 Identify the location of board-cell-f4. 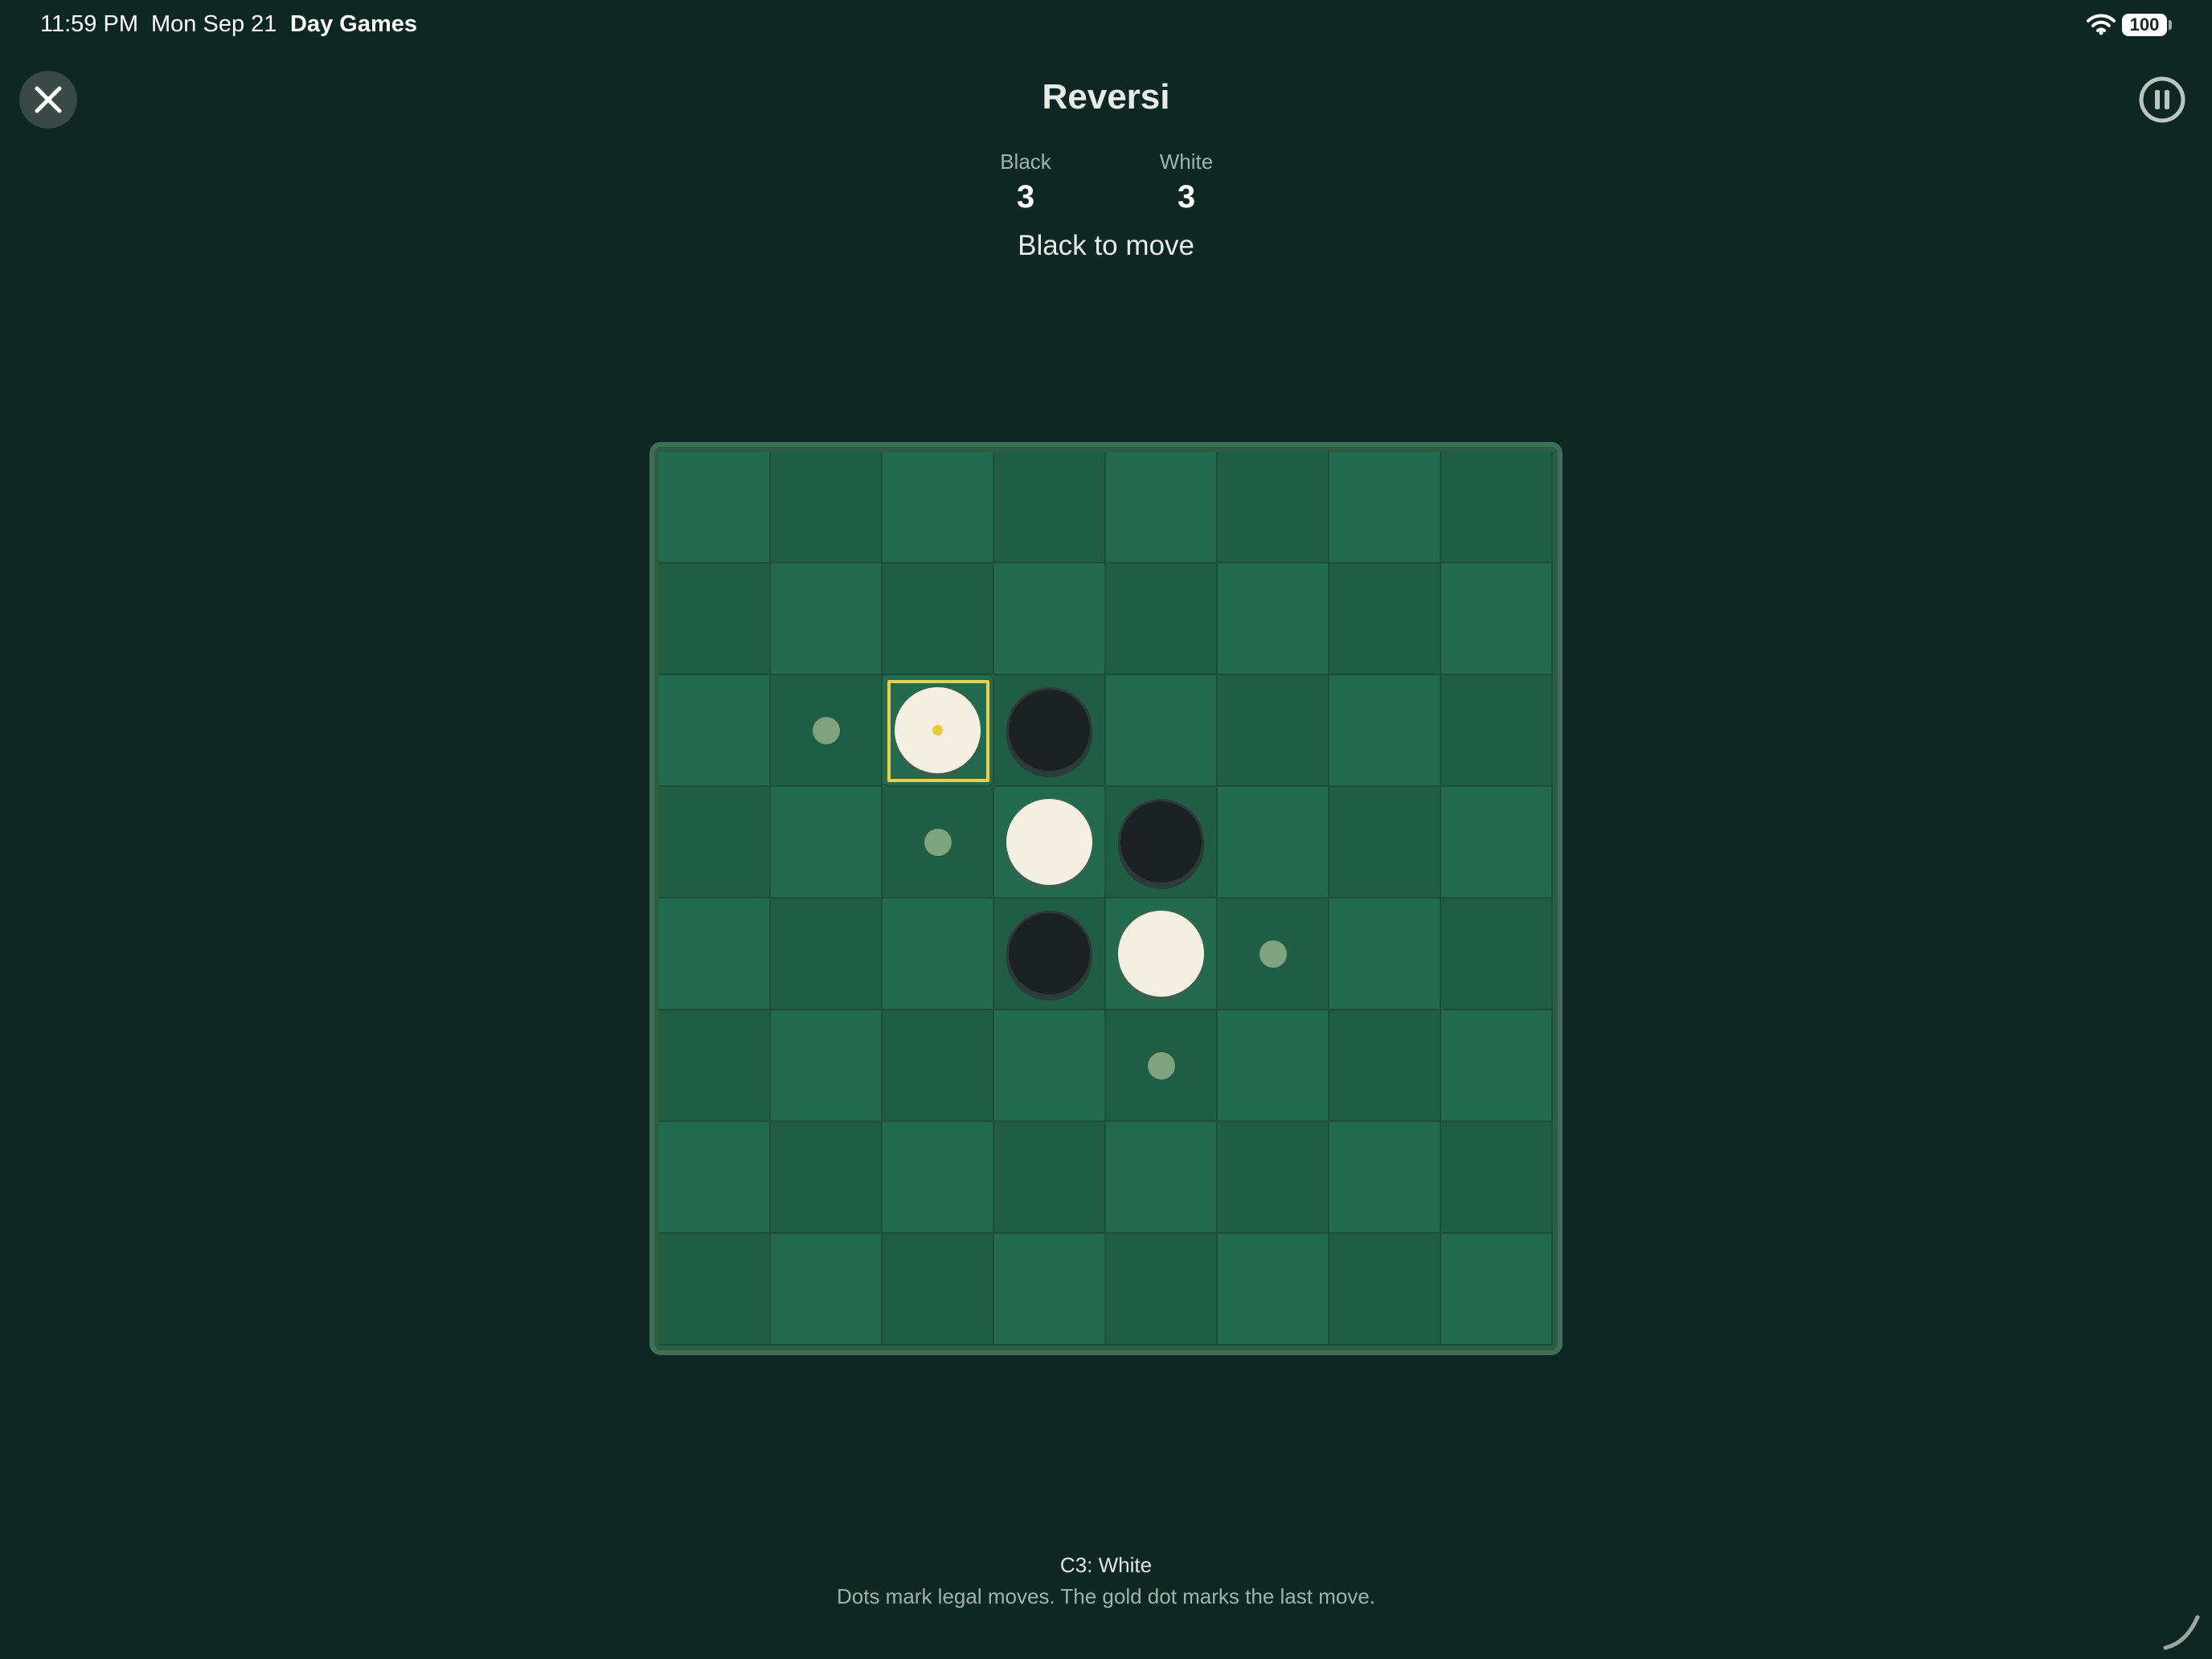
(1273, 843).